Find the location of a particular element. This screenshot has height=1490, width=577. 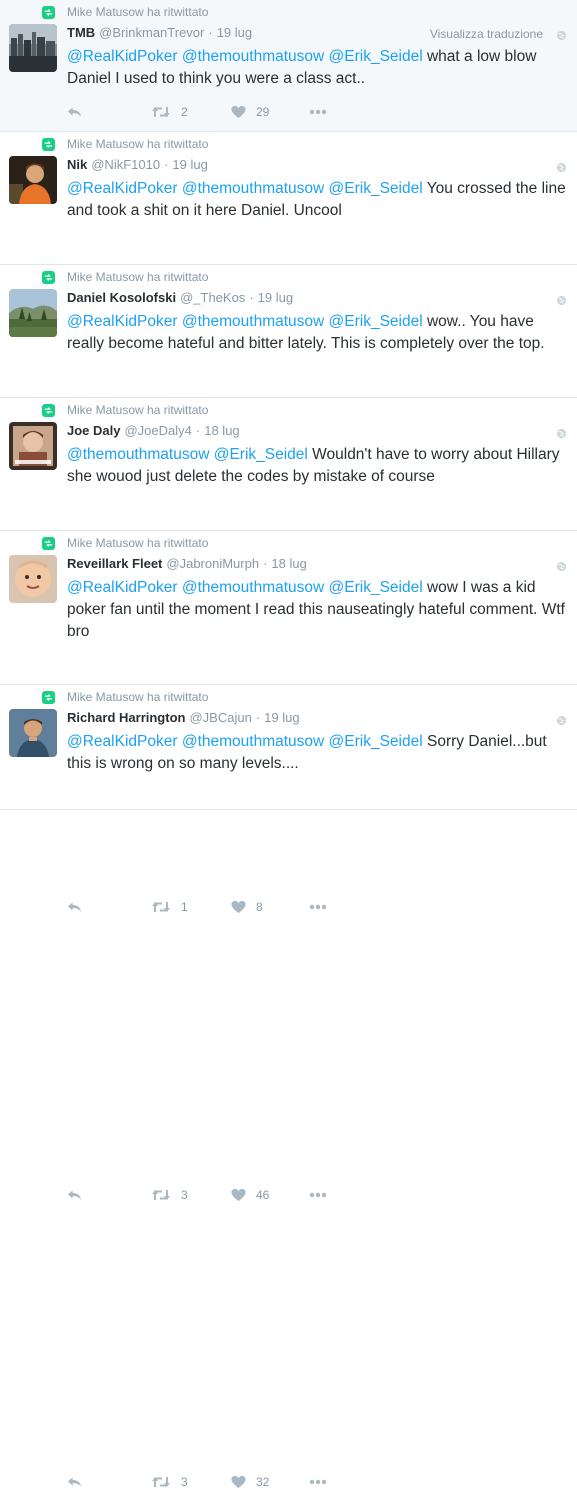

avatar-child-meme is located at coordinates (33, 446).